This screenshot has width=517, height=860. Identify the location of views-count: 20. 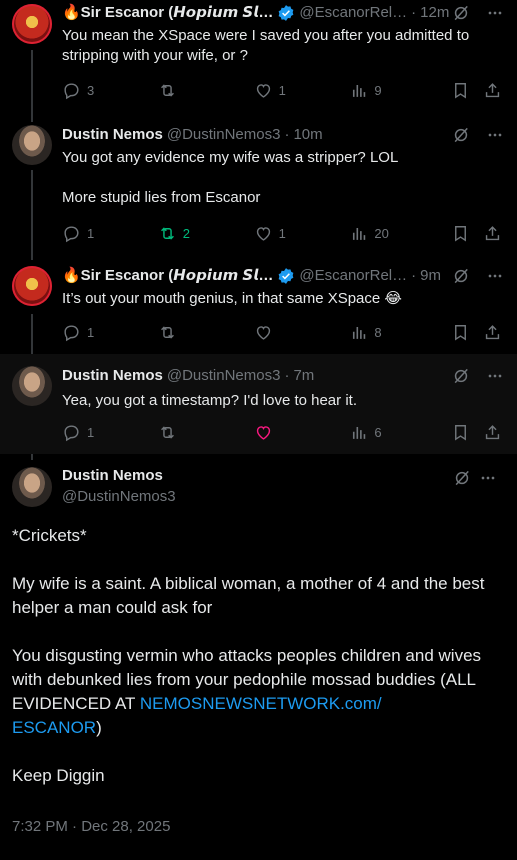
(381, 233).